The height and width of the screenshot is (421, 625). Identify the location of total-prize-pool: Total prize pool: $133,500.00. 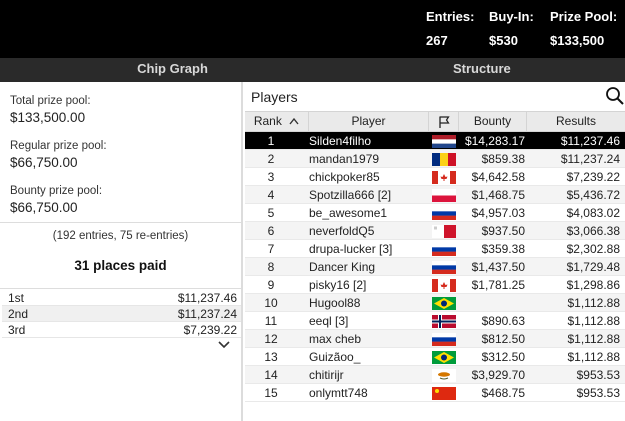
(50, 110).